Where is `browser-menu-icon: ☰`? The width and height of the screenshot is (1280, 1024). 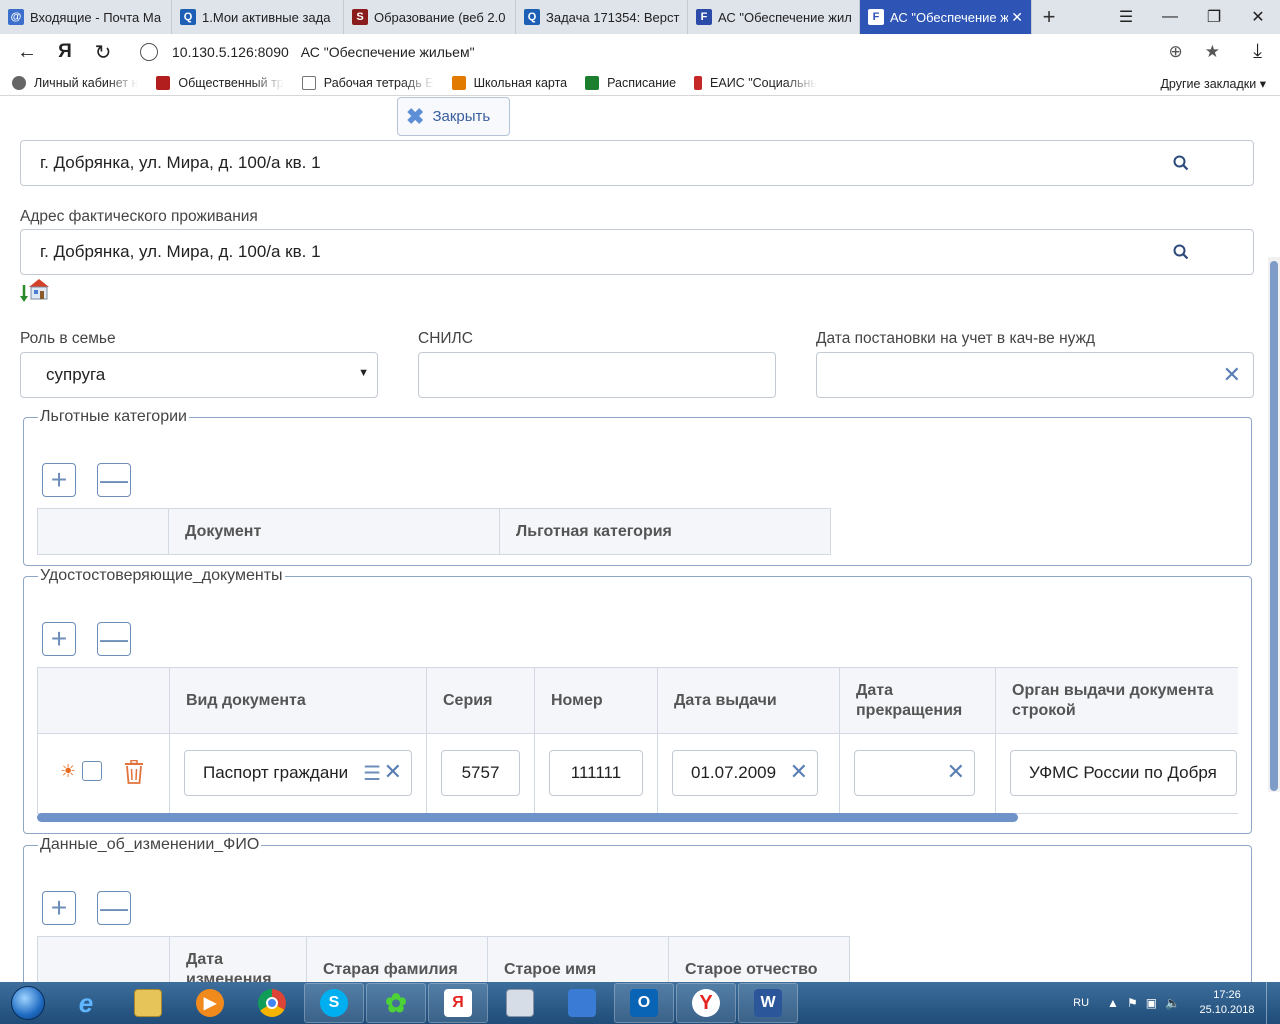
browser-menu-icon: ☰ is located at coordinates (1126, 17).